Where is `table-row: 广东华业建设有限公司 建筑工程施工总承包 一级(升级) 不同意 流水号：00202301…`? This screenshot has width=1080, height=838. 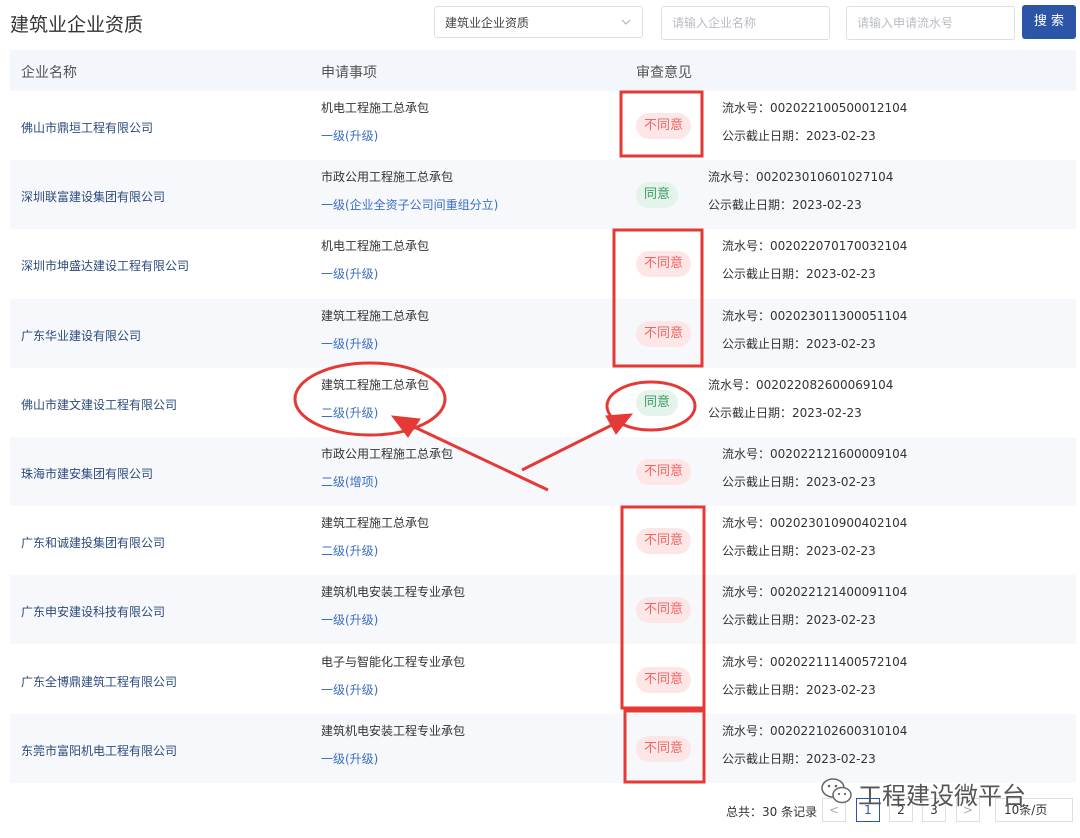 table-row: 广东华业建设有限公司 建筑工程施工总承包 一级(升级) 不同意 流水号：00202301… is located at coordinates (543, 333).